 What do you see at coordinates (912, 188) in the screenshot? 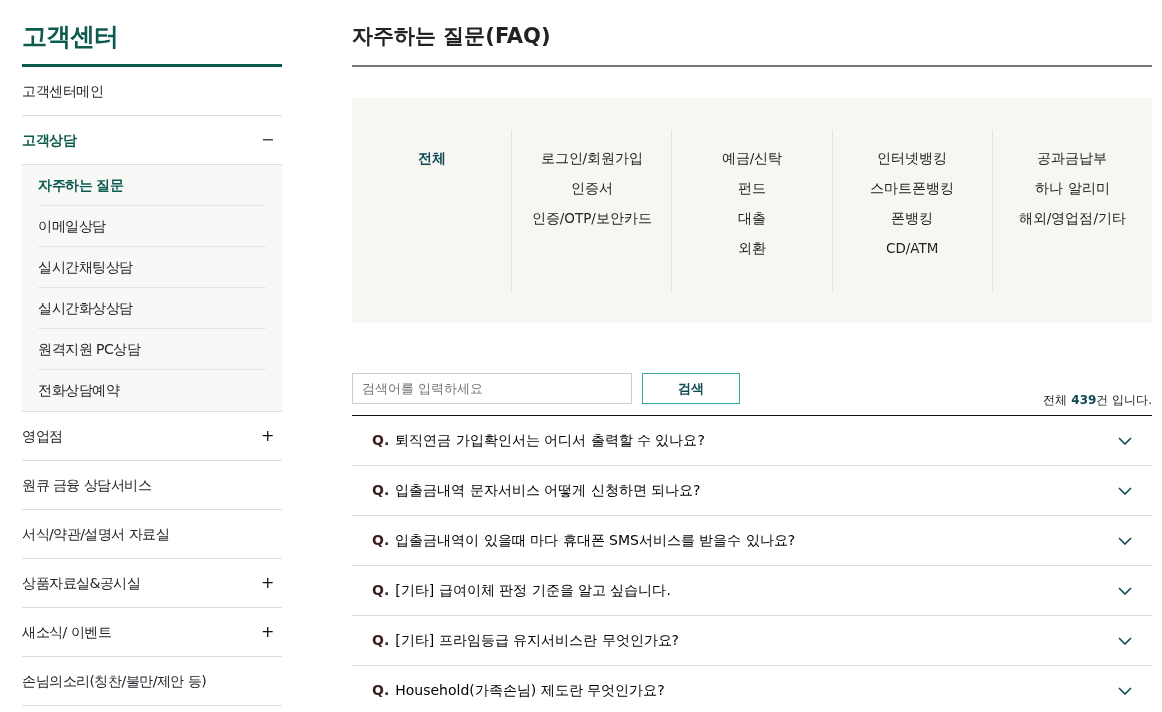
I see `category-link: 스마트폰뱅킹` at bounding box center [912, 188].